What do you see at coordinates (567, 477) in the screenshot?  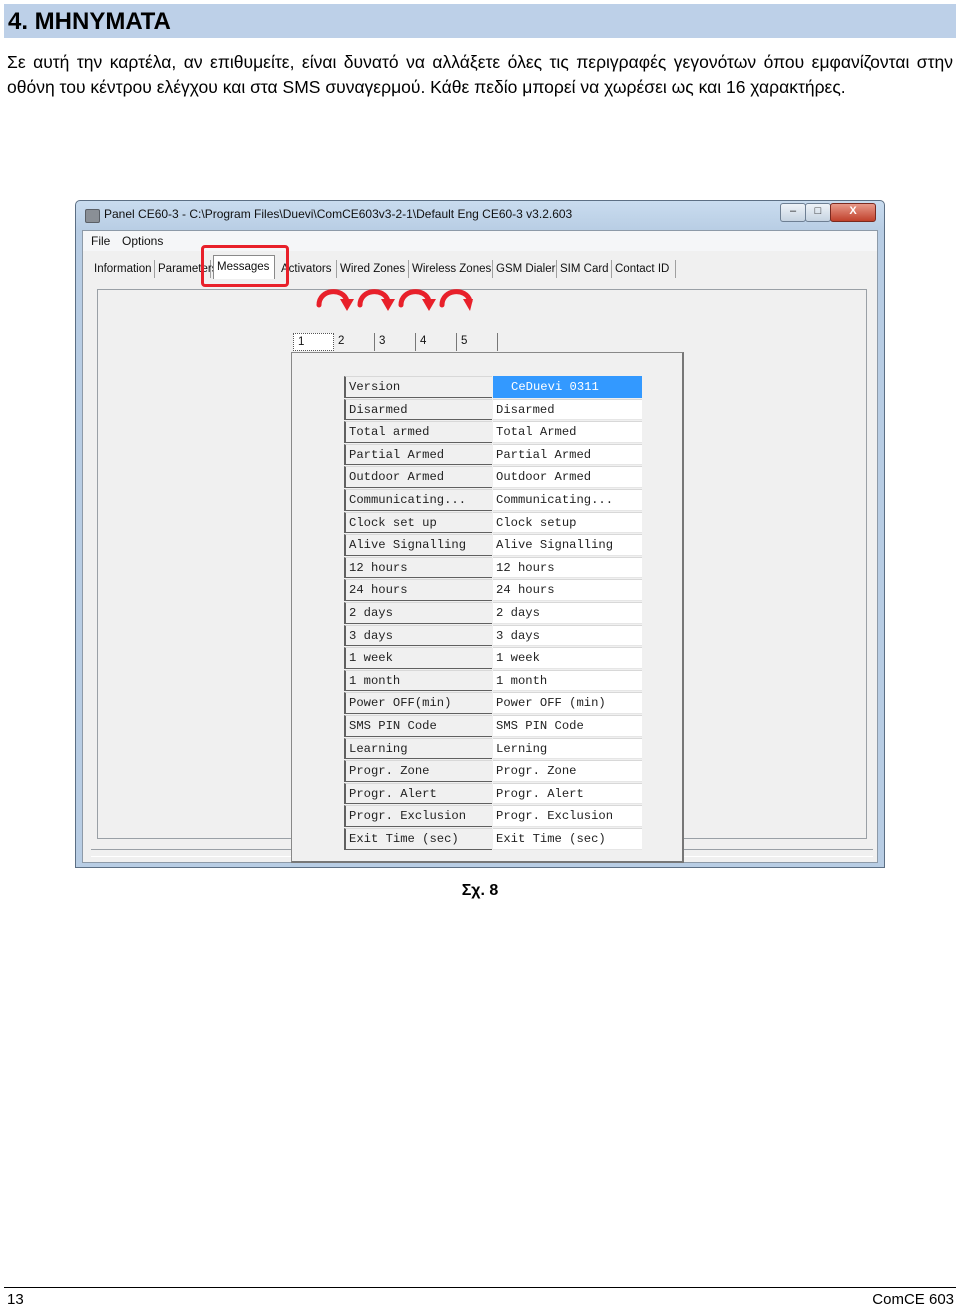 I see `custom-message-field: Outdoor Armed` at bounding box center [567, 477].